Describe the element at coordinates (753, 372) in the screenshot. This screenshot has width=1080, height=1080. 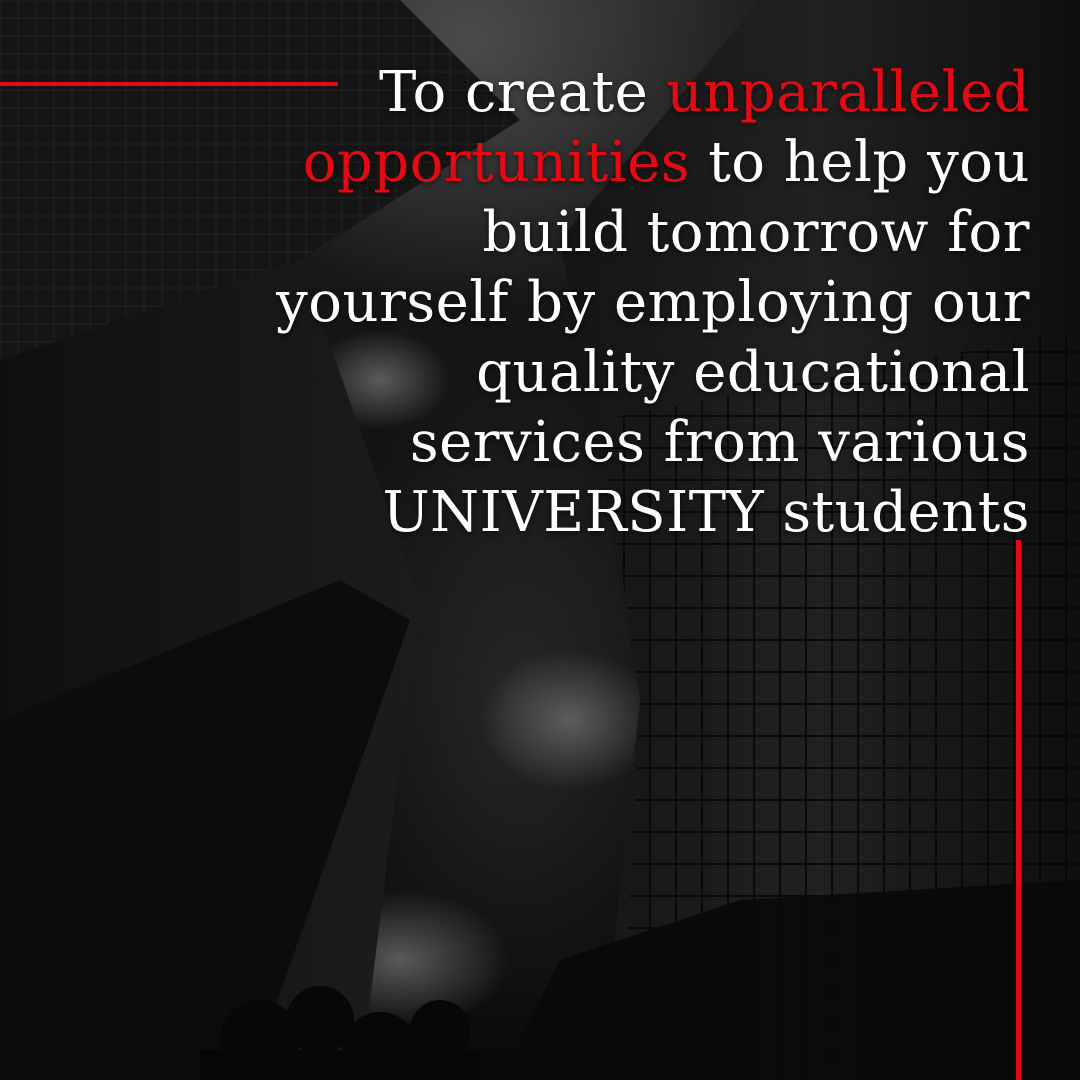
I see `headline-line-5: quality educational` at that location.